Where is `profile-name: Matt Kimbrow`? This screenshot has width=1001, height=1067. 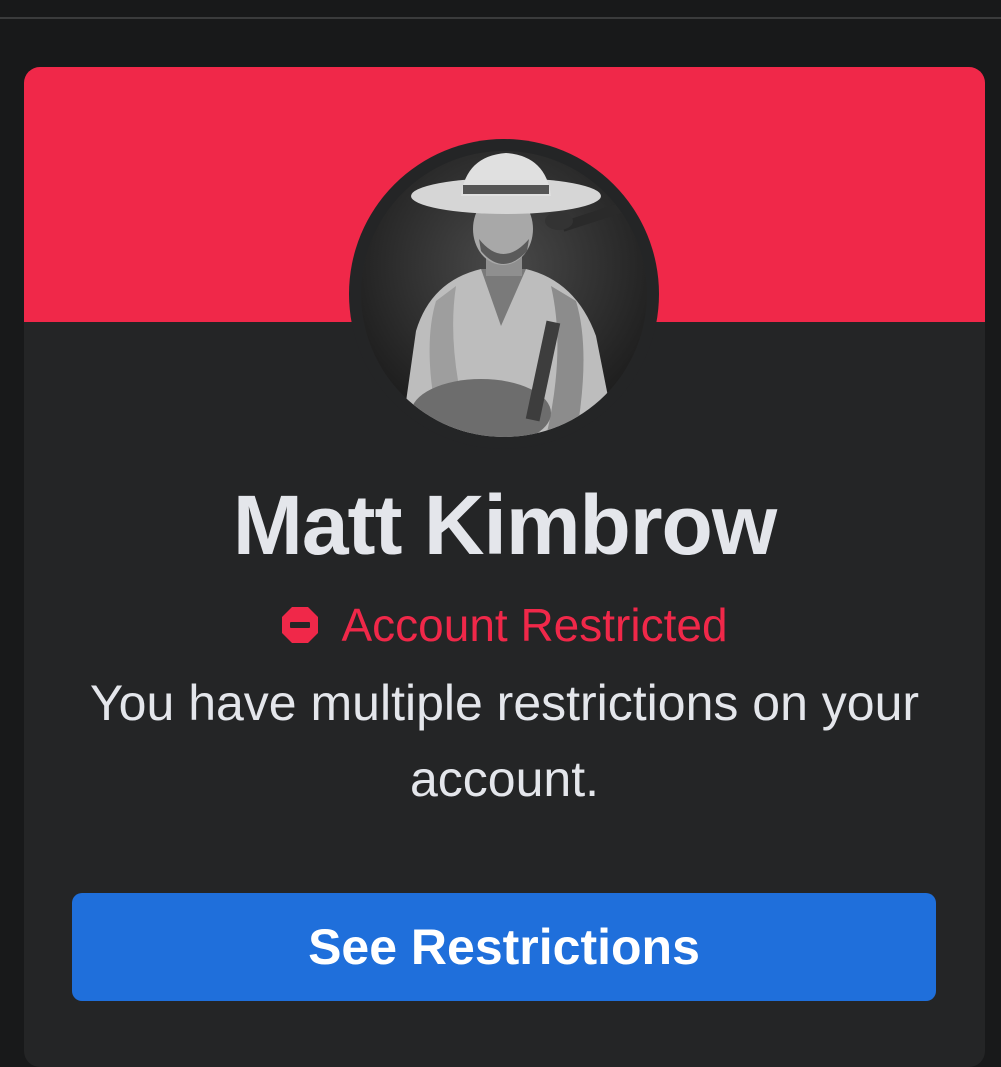 profile-name: Matt Kimbrow is located at coordinates (504, 525).